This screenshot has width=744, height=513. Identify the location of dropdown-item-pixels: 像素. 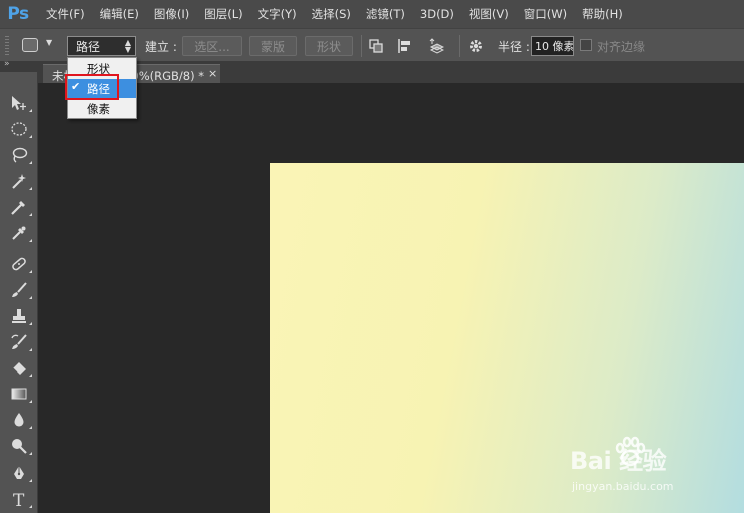
(102, 108).